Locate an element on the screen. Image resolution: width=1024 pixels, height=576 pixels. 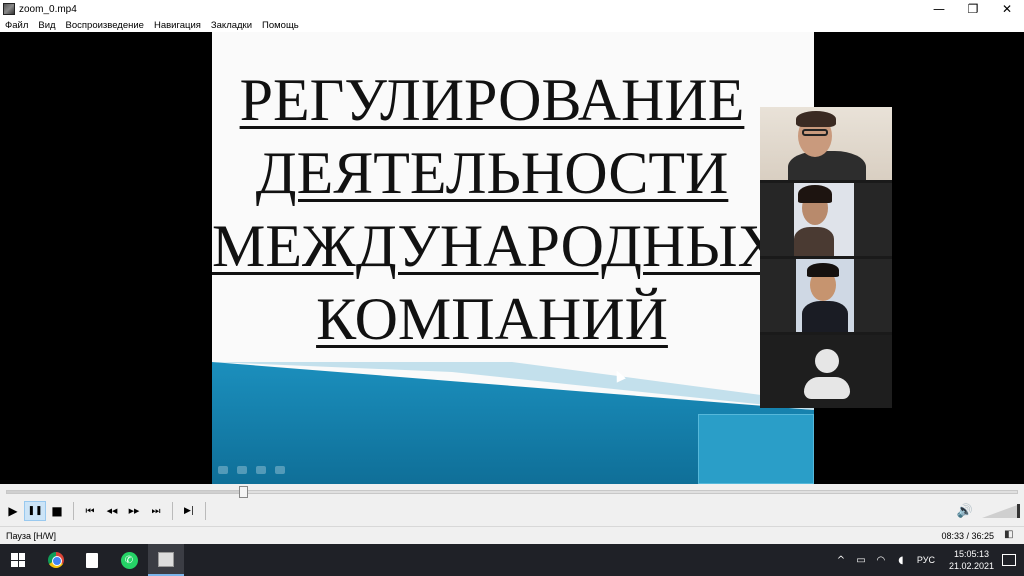
slide-title-line-2: ДЕЯТЕЛЬНОСТИ is located at coordinates (492, 173).